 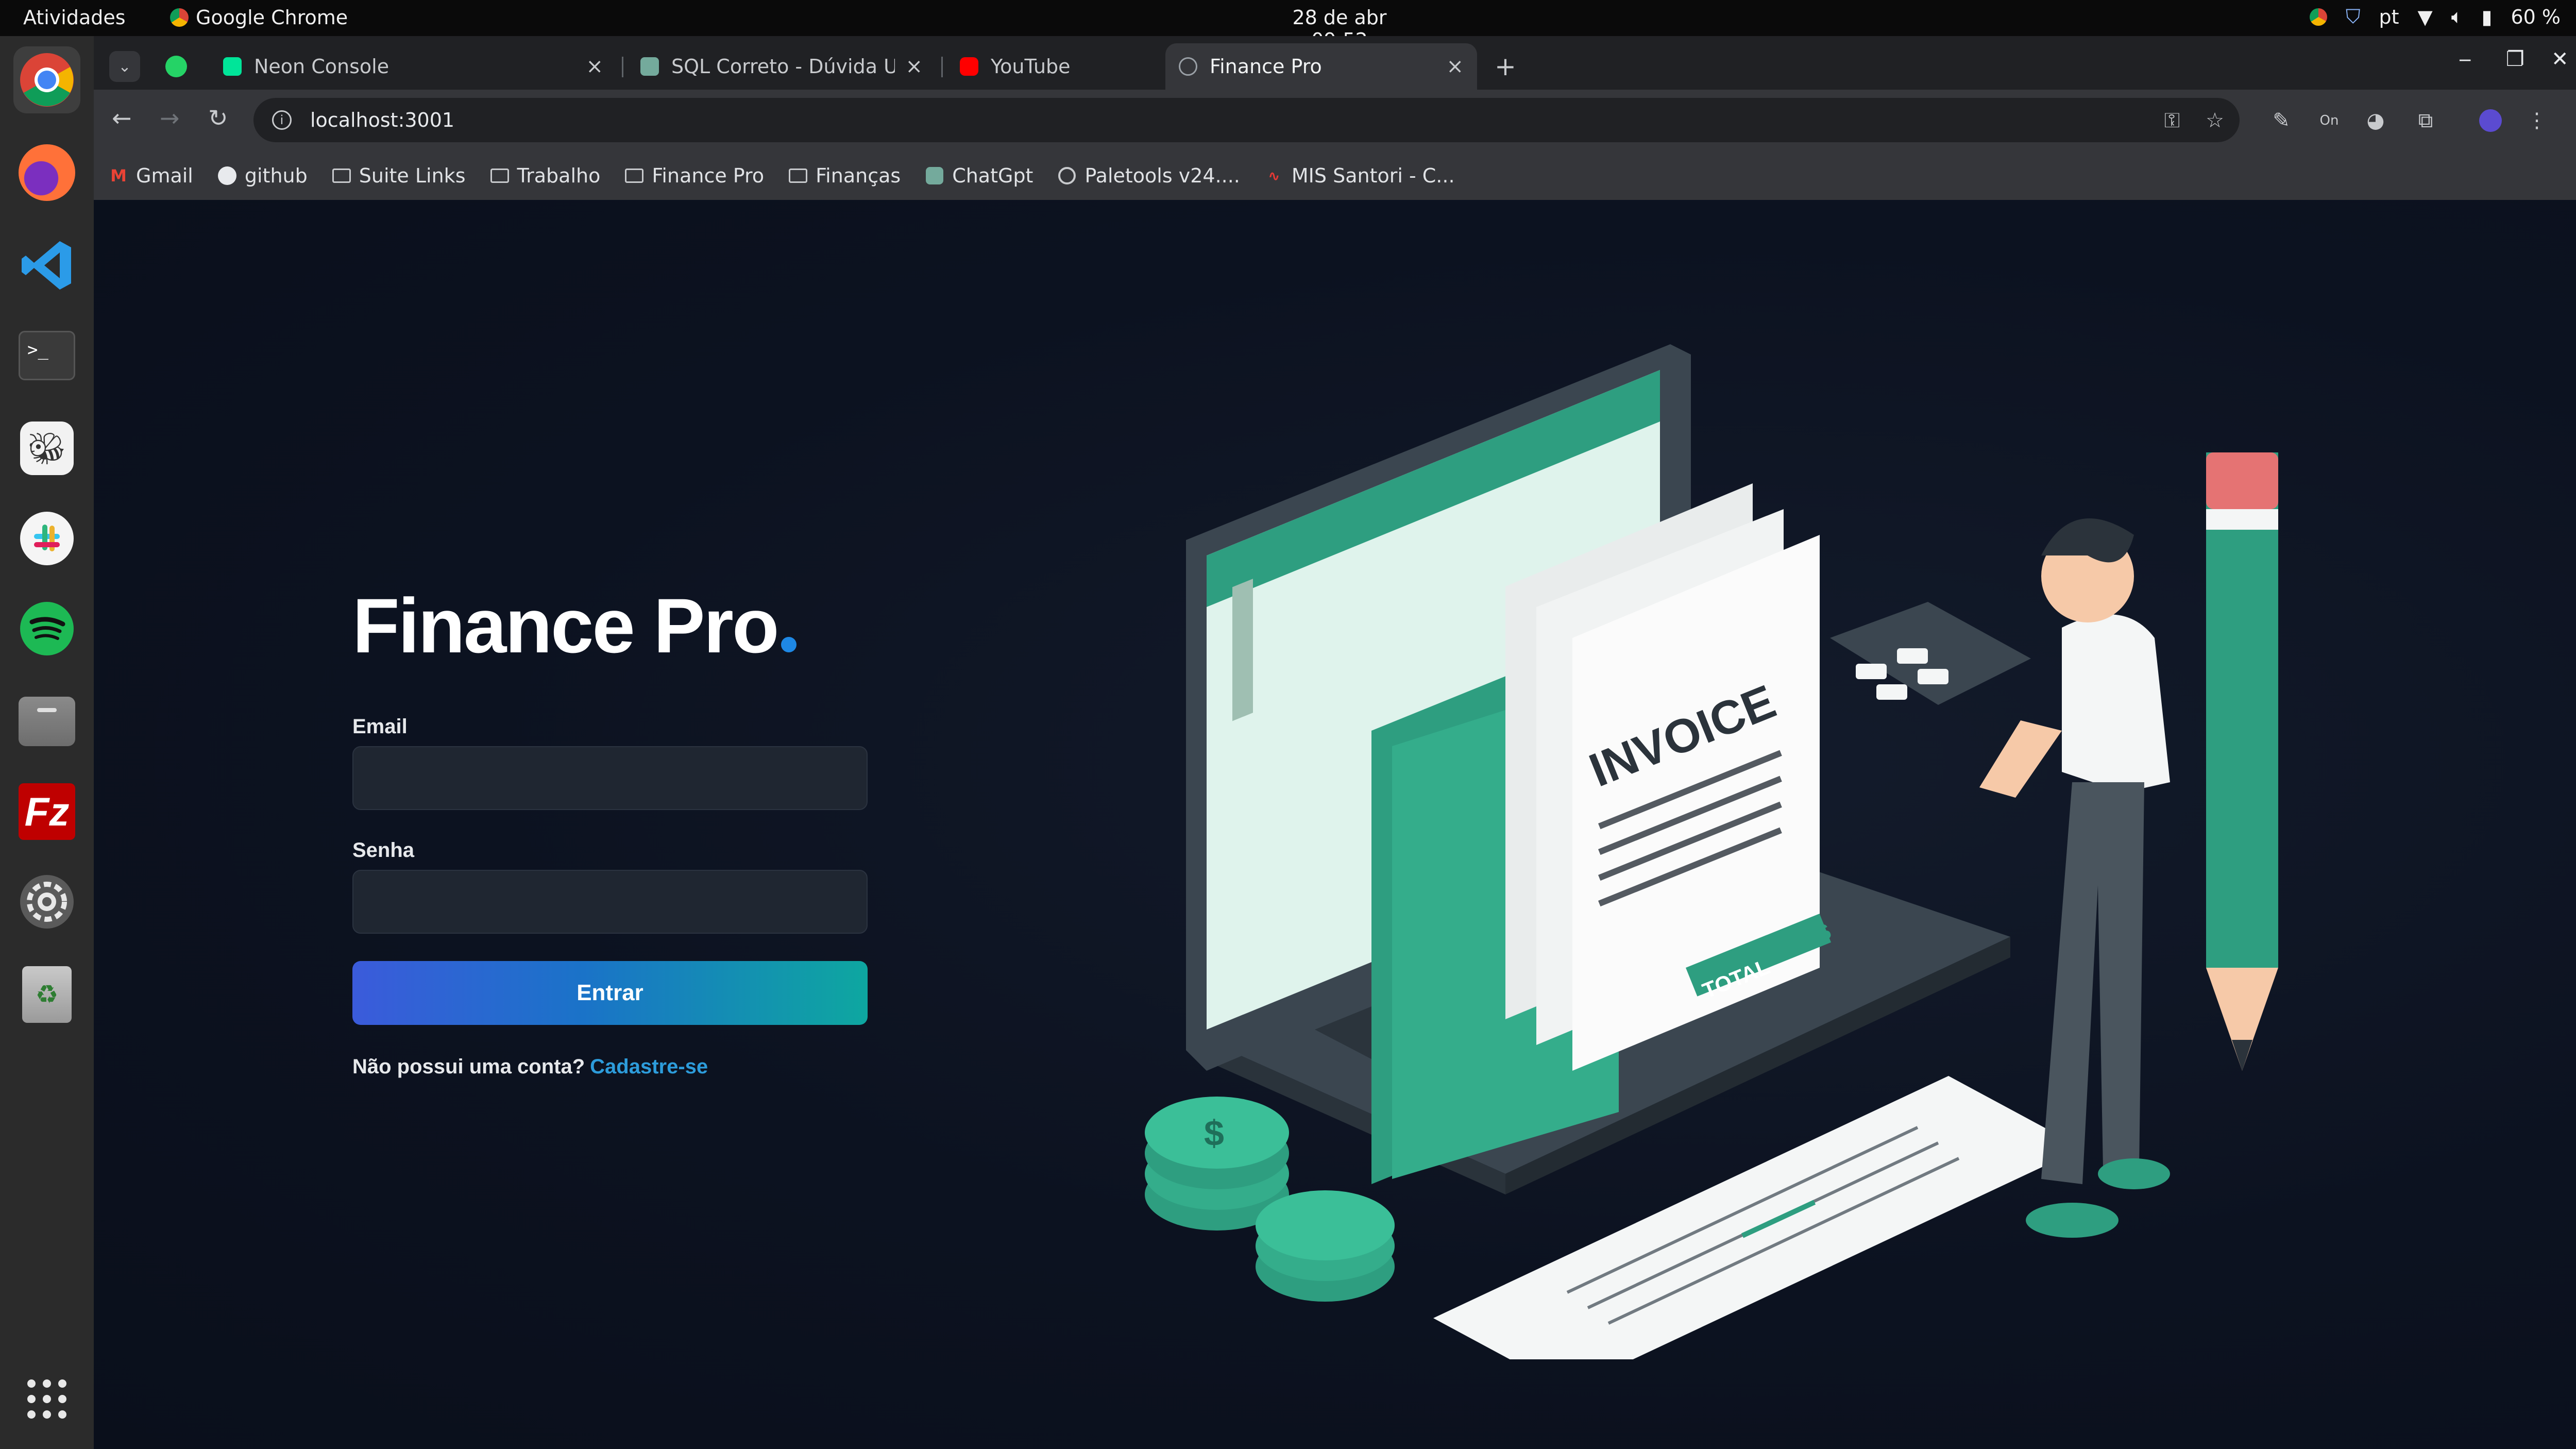 What do you see at coordinates (2536, 120) in the screenshot?
I see `menu-kebab-icon: ⋮` at bounding box center [2536, 120].